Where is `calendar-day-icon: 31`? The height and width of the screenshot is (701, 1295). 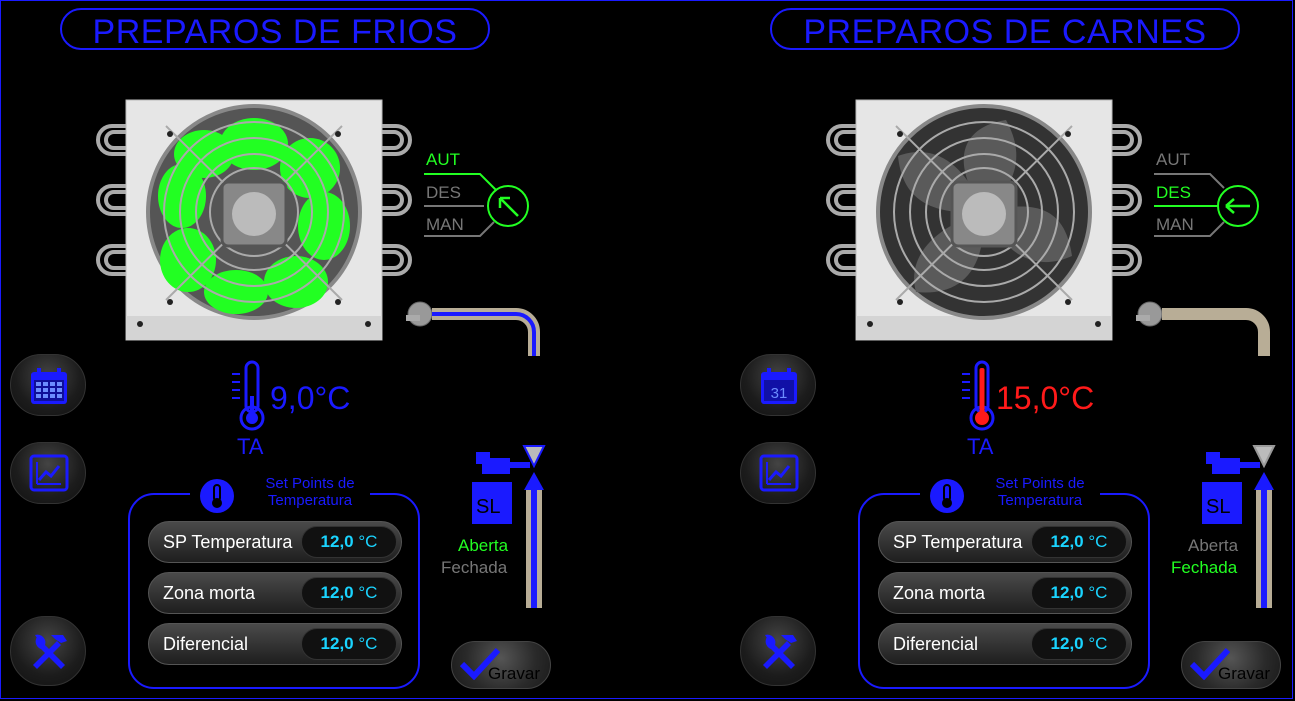 calendar-day-icon: 31 is located at coordinates (779, 386).